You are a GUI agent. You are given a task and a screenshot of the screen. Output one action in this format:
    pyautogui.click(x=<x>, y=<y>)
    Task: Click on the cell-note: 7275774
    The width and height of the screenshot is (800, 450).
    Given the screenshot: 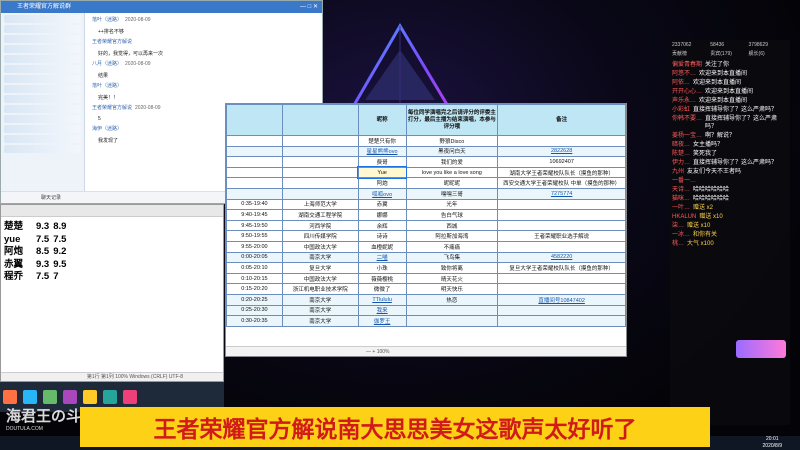 What is the action you would take?
    pyautogui.click(x=561, y=193)
    